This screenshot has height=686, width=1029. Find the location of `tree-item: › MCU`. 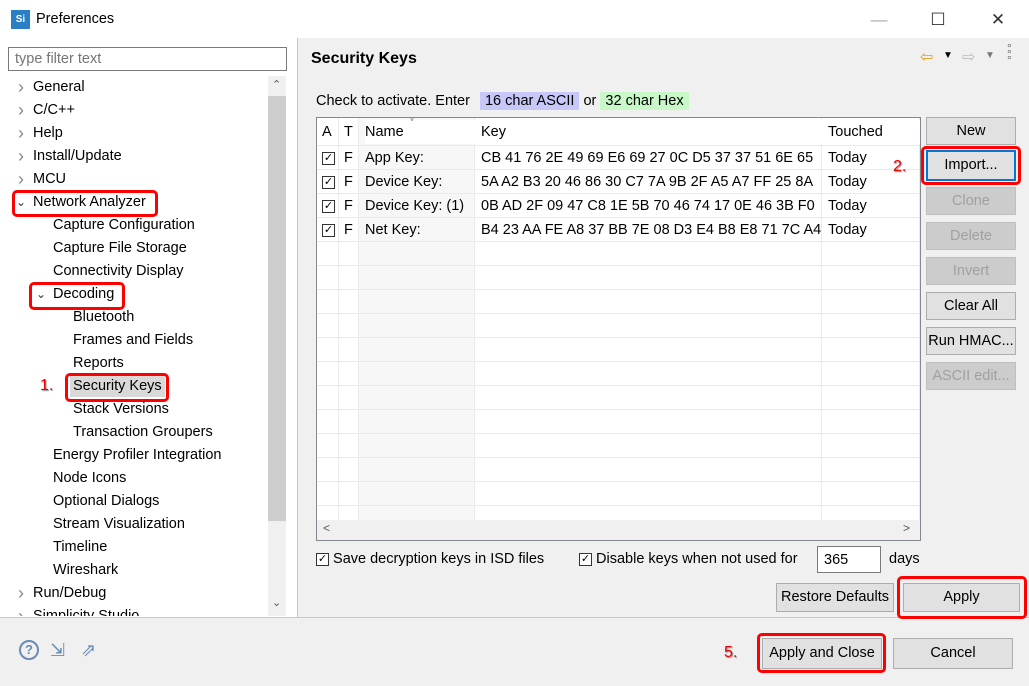

tree-item: › MCU is located at coordinates (134, 179).